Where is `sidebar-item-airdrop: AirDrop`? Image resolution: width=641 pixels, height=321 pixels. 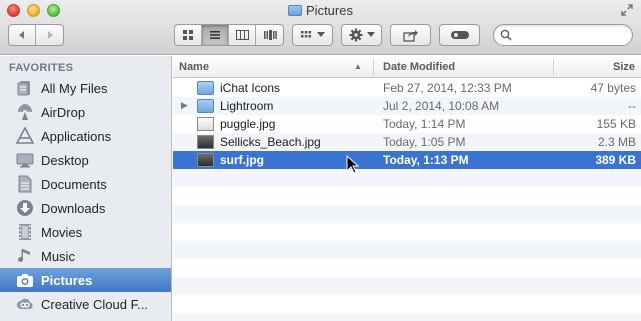
sidebar-item-airdrop: AirDrop is located at coordinates (85, 112).